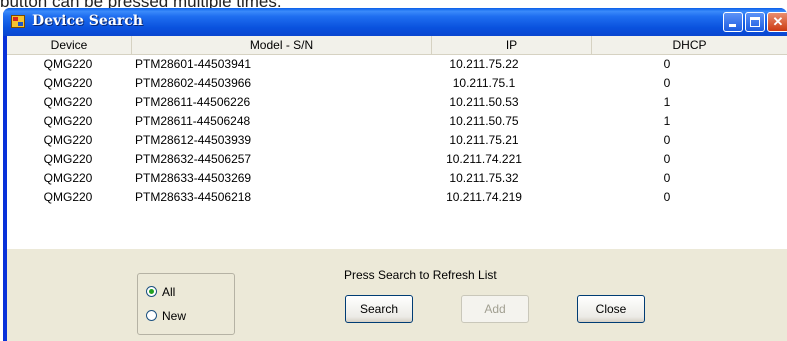  I want to click on filter-groupbox: All New, so click(186, 304).